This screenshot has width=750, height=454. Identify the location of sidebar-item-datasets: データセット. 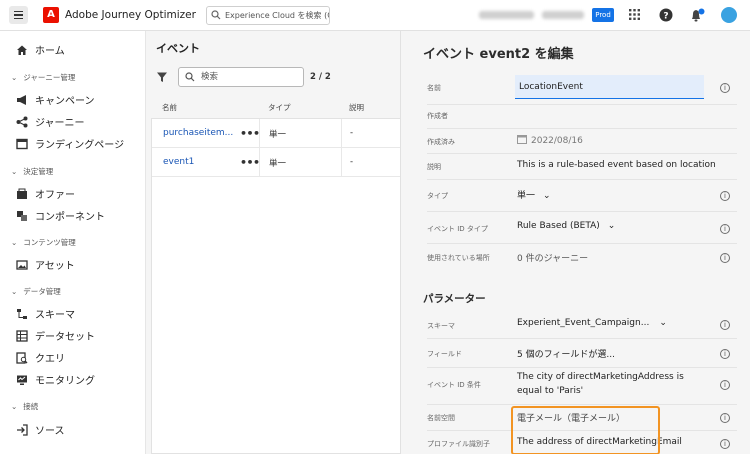
(55, 335).